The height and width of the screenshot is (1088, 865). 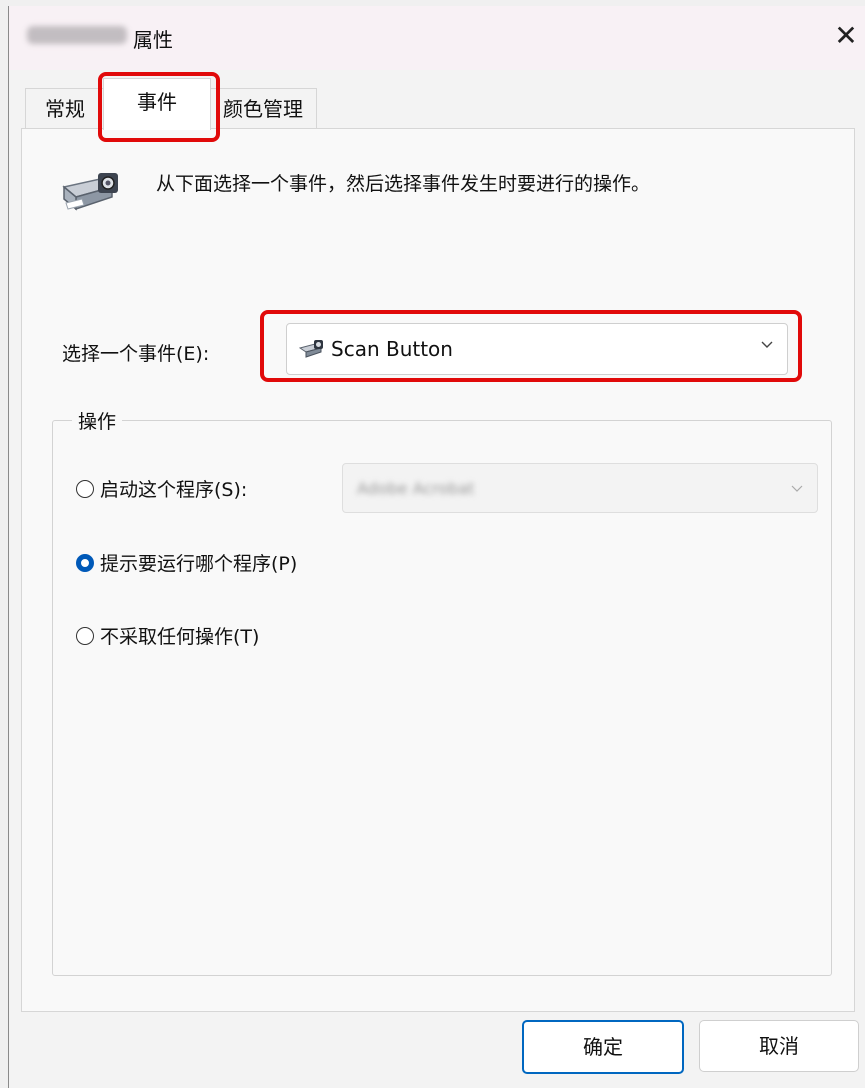 What do you see at coordinates (157, 104) in the screenshot?
I see `tab-events: 事件` at bounding box center [157, 104].